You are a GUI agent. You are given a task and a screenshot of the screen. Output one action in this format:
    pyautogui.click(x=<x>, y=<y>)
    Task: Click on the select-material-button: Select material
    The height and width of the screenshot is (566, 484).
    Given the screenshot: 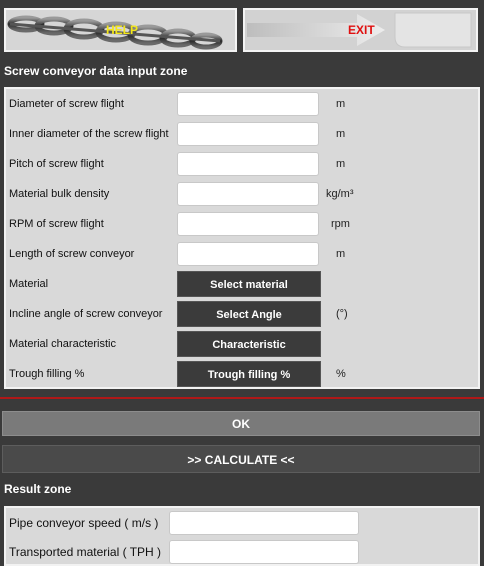 What is the action you would take?
    pyautogui.click(x=249, y=284)
    